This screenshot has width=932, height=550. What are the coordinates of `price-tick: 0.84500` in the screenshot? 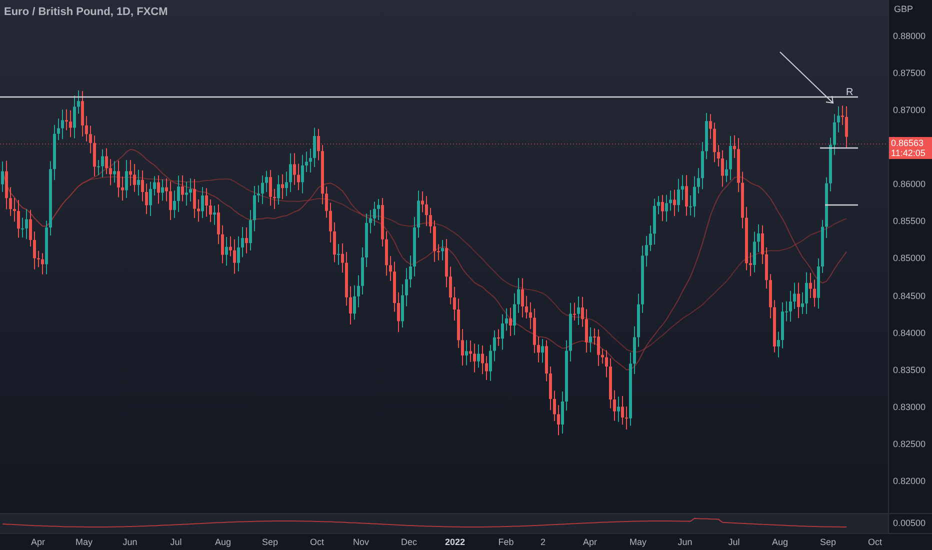 It's located at (909, 296).